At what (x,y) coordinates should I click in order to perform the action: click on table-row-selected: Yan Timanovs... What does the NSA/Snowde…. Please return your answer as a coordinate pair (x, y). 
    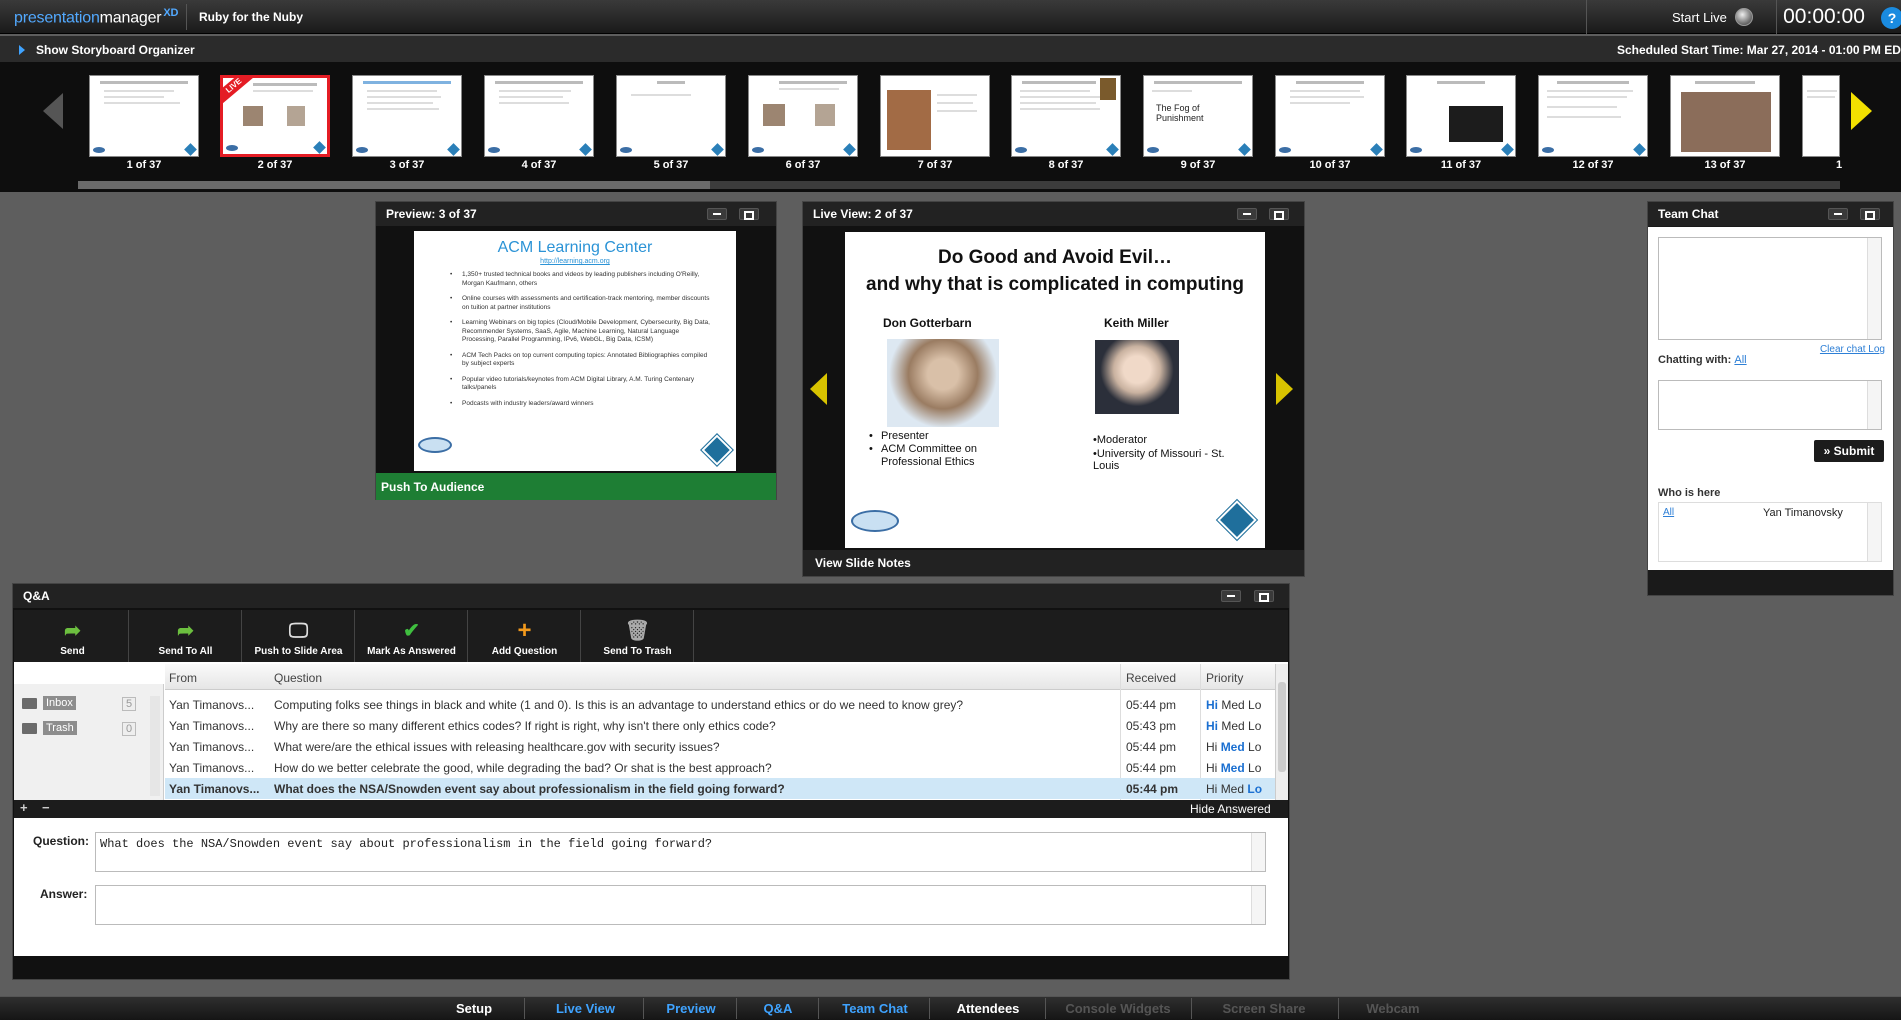
    Looking at the image, I should click on (720, 788).